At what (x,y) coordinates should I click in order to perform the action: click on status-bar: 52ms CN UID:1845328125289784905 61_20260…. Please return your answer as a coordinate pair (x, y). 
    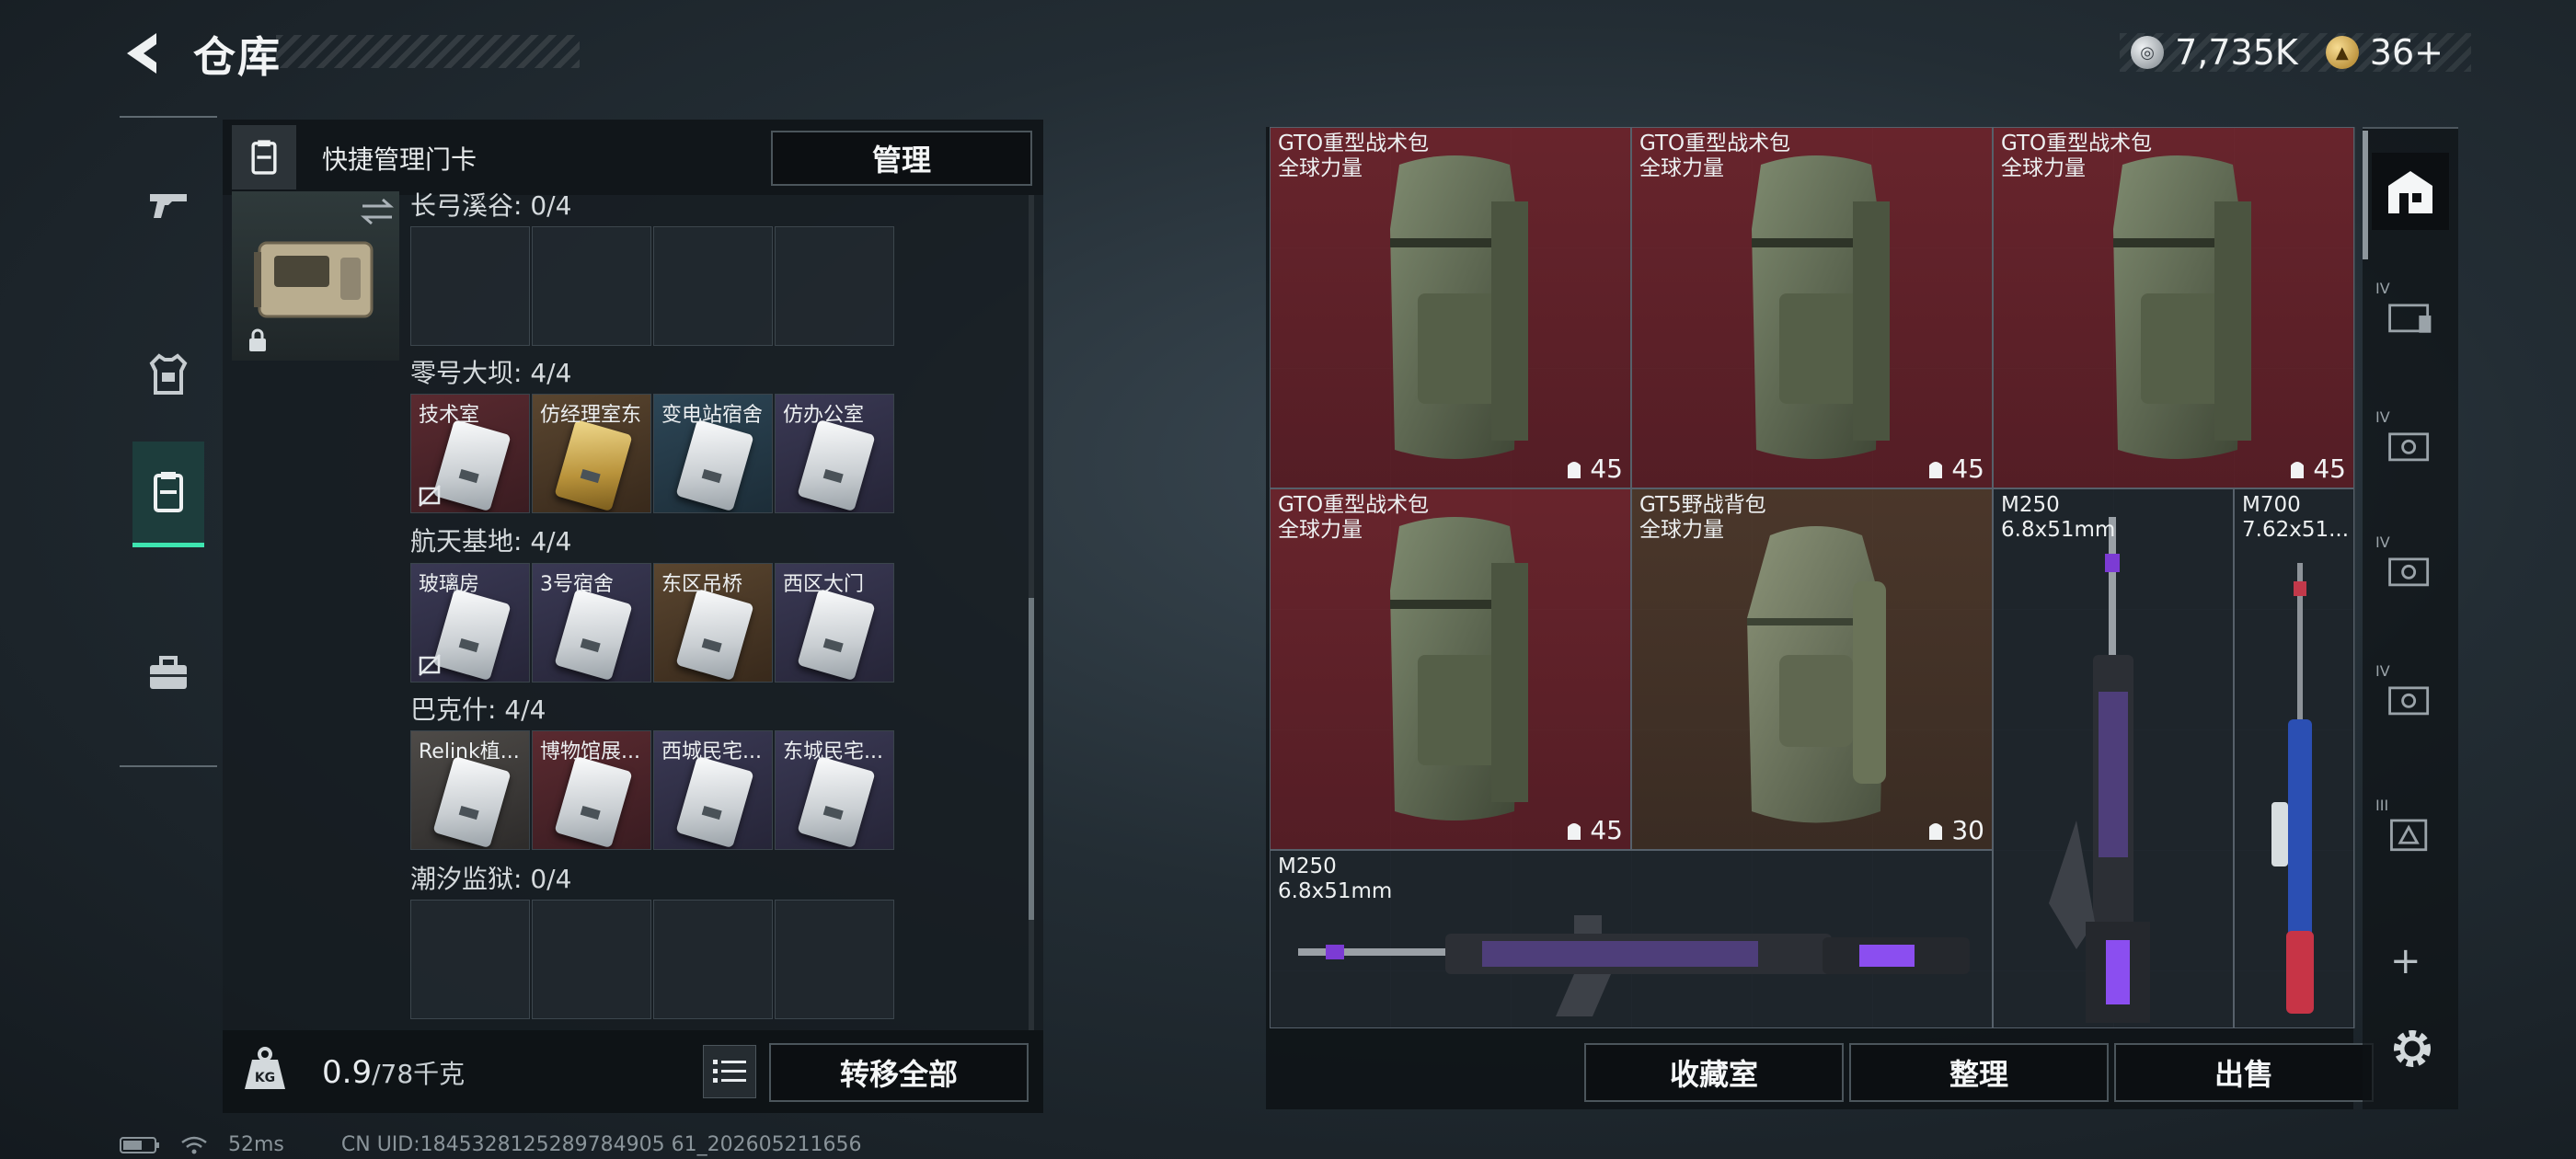
    Looking at the image, I should click on (491, 1144).